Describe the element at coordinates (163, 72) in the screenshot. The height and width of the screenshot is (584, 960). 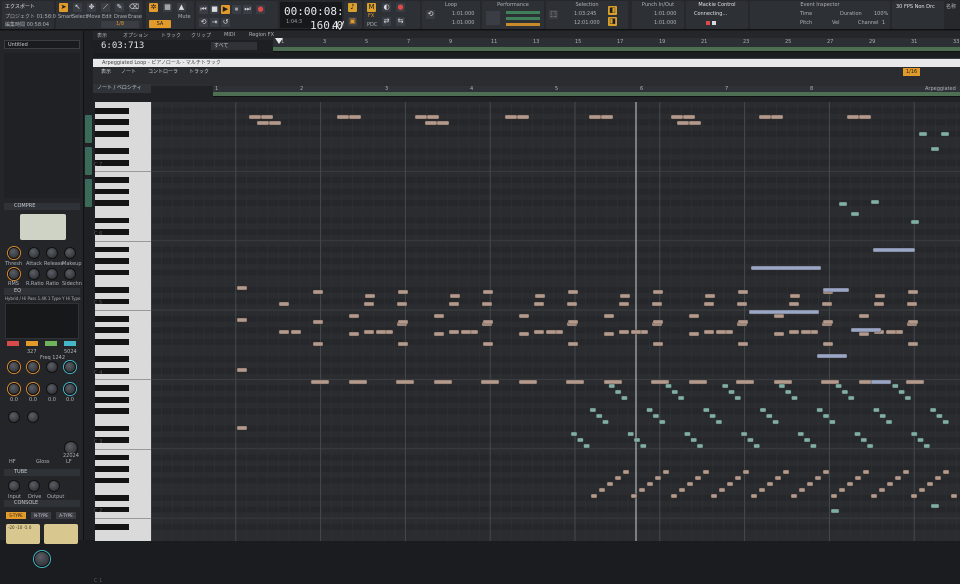
I see `piano-menu-item: コントローラ` at that location.